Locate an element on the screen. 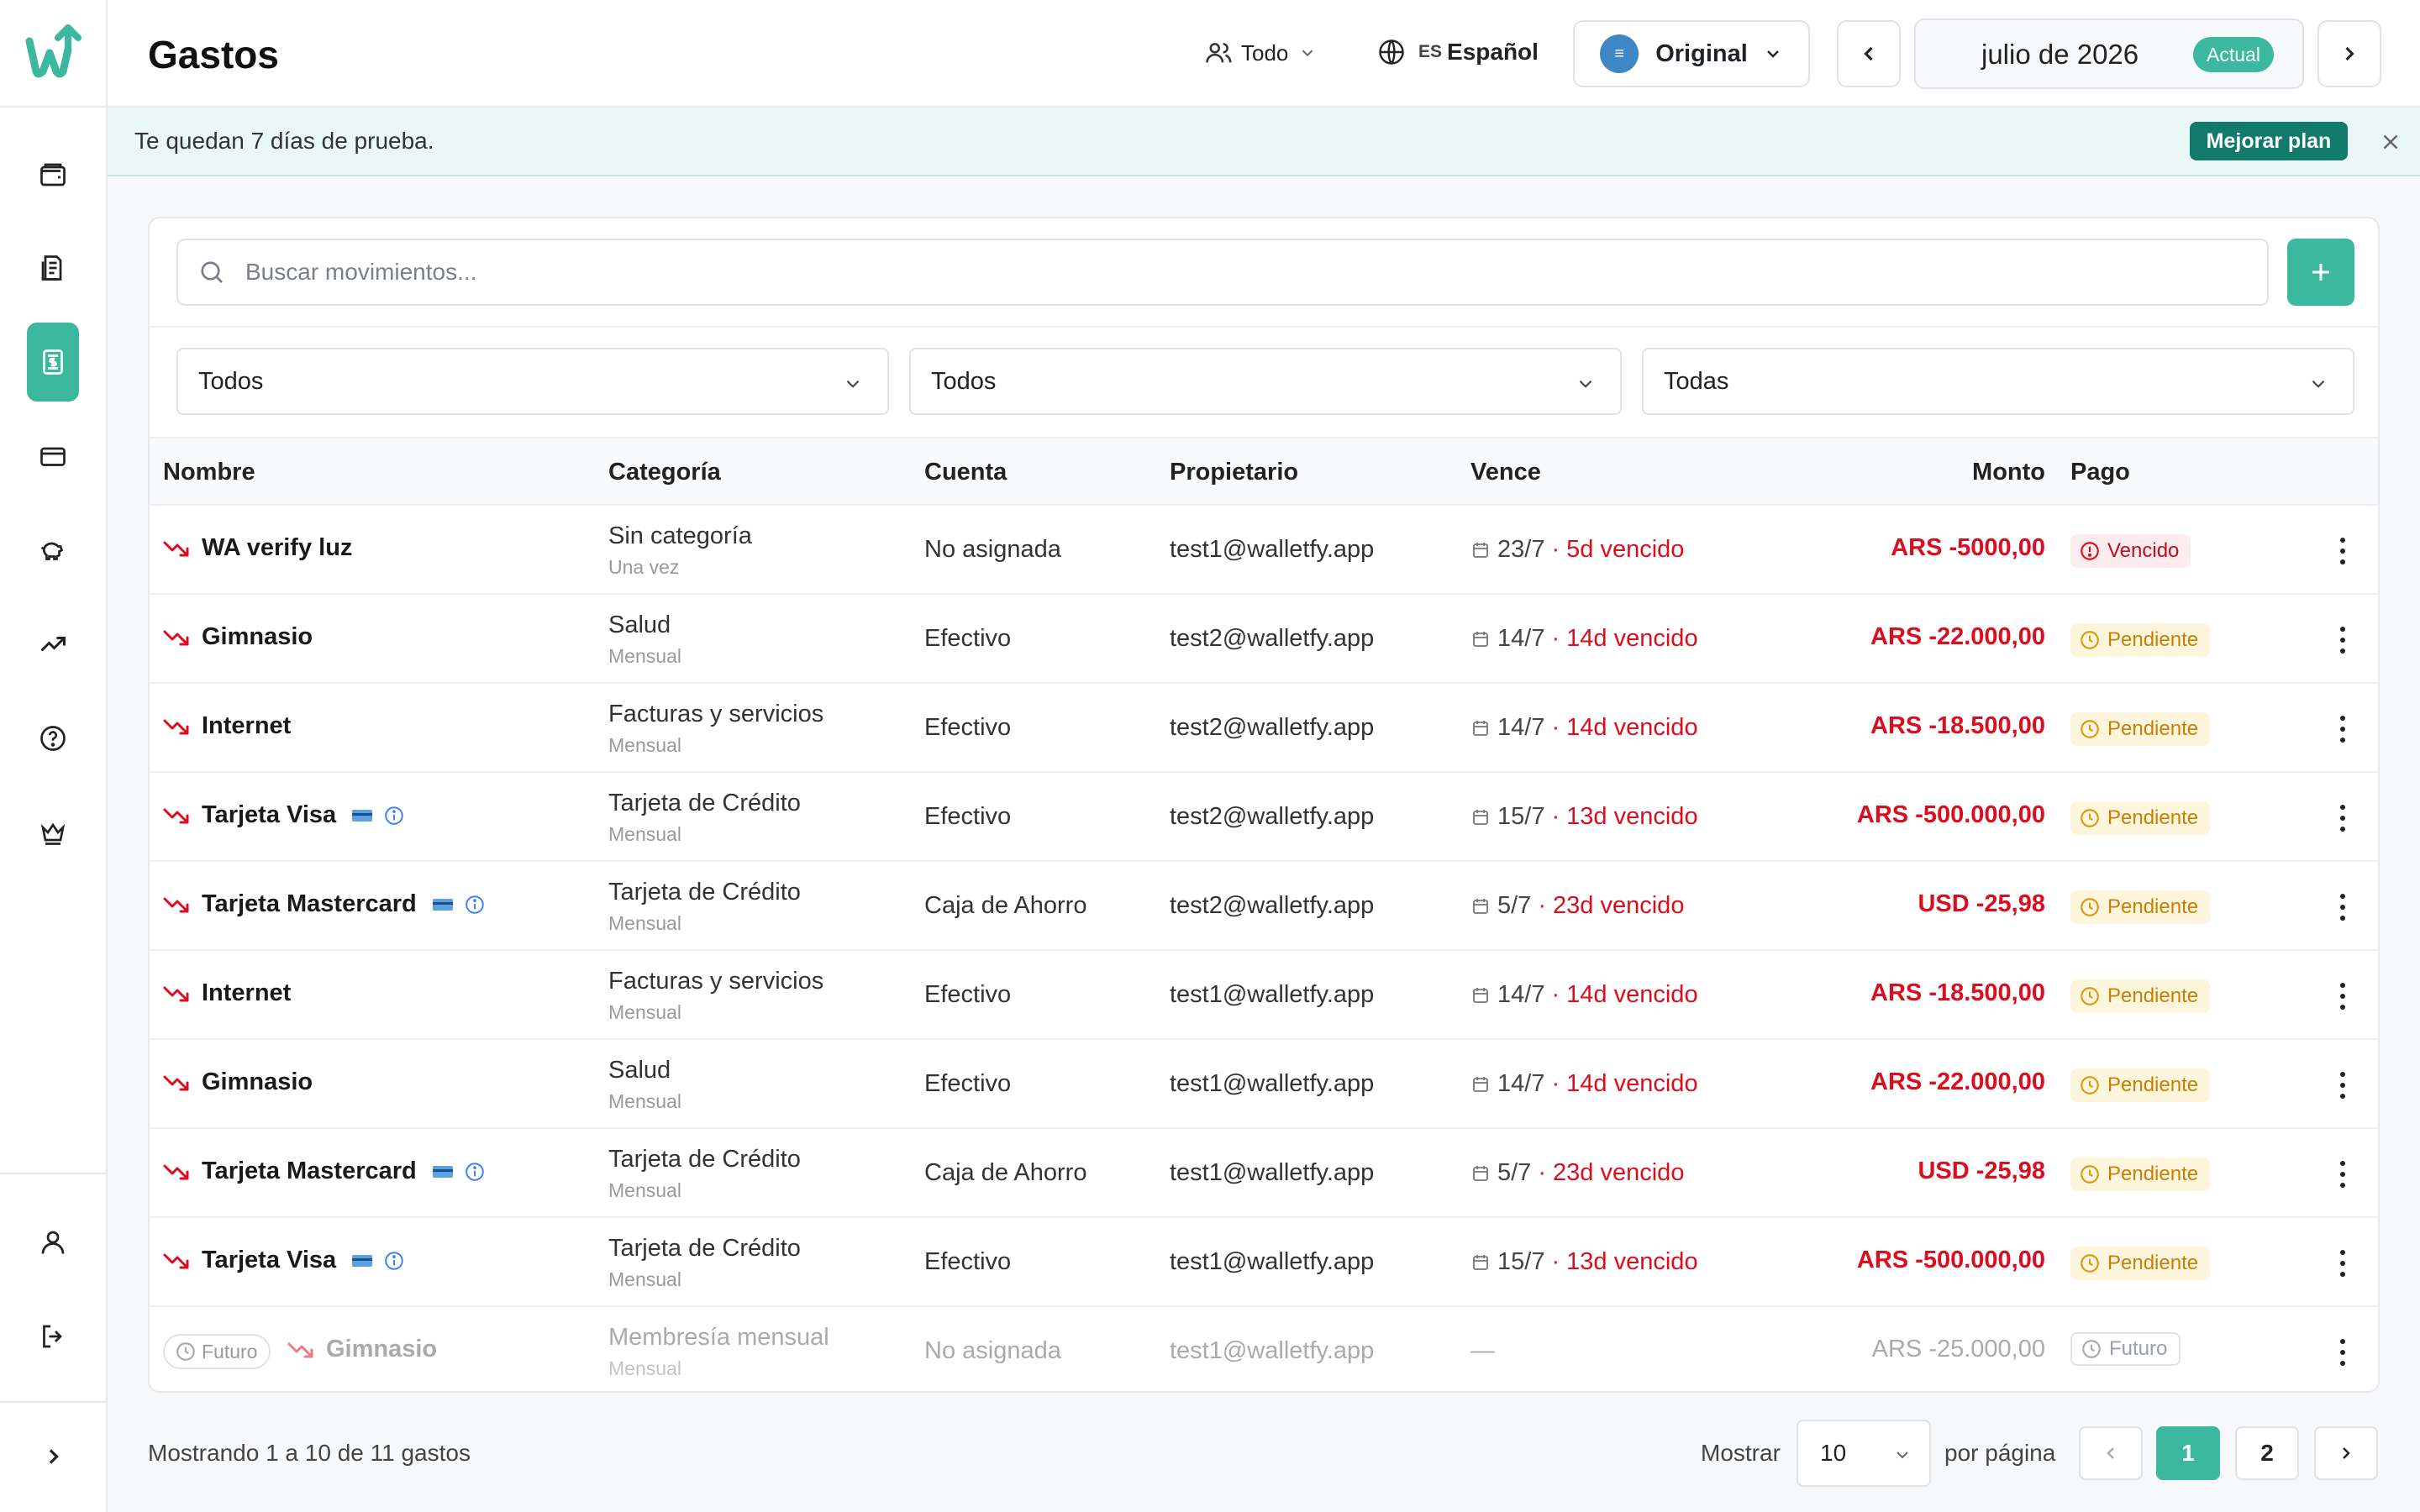  language-selector: ES Español is located at coordinates (1457, 52).